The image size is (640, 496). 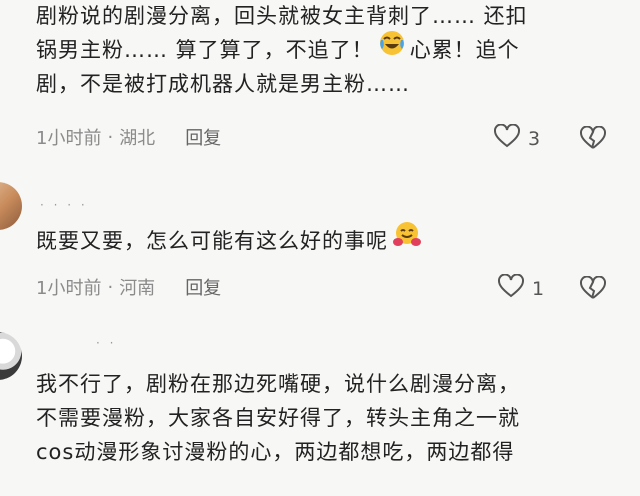 What do you see at coordinates (212, 241) in the screenshot?
I see `comment-line-text: 既要又要，怎么可能有这么好的事呢` at bounding box center [212, 241].